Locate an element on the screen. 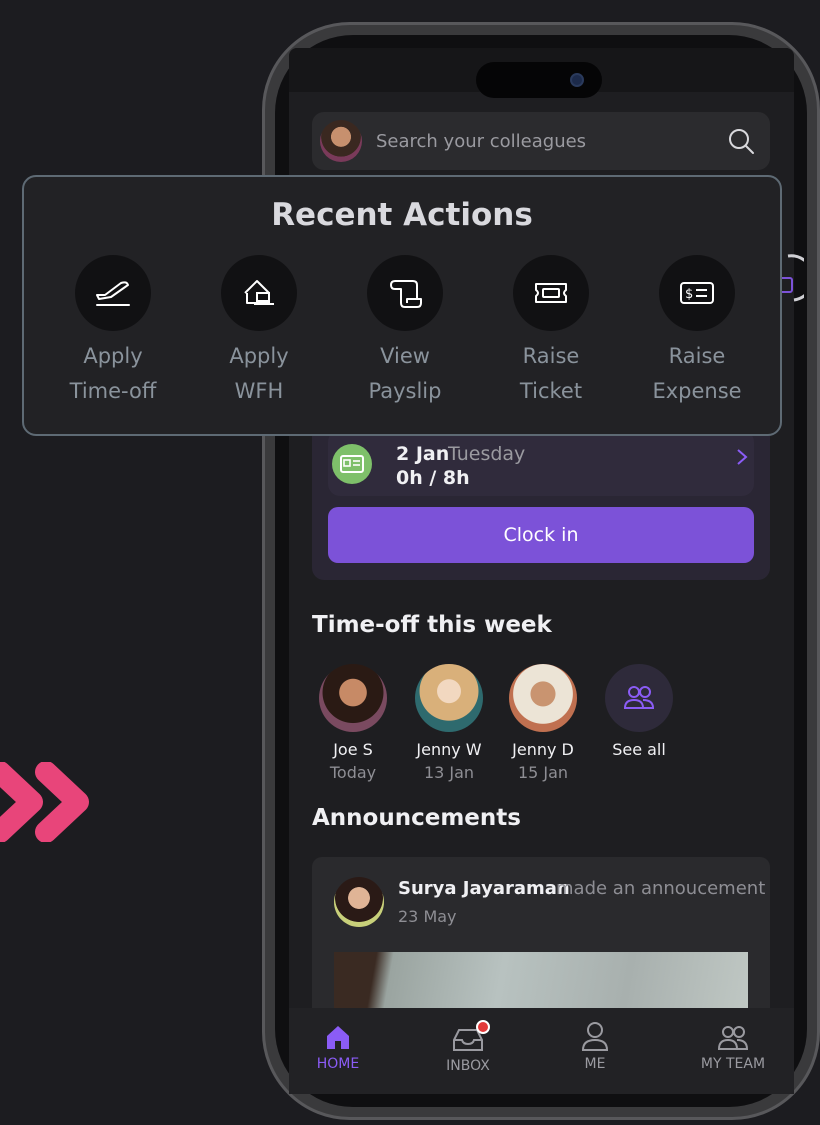 This screenshot has height=1125, width=820. tab-my-team: MY TEAM is located at coordinates (733, 1047).